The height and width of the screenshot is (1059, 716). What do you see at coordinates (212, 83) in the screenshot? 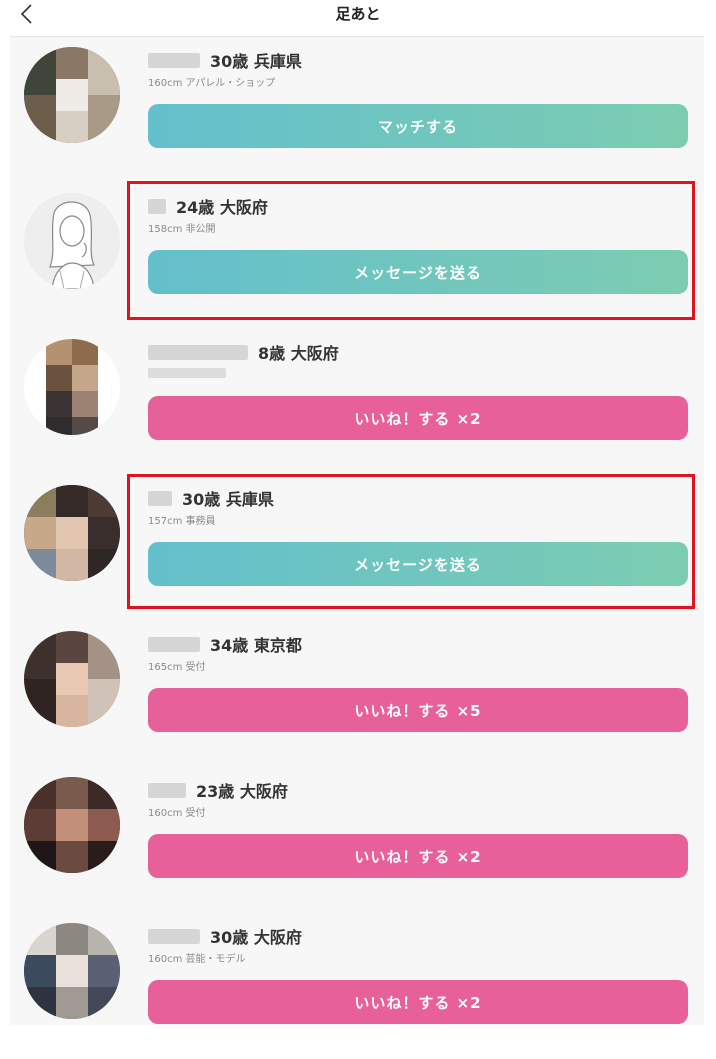
I see `profile-detail: 160cm アパレル・ショップ` at bounding box center [212, 83].